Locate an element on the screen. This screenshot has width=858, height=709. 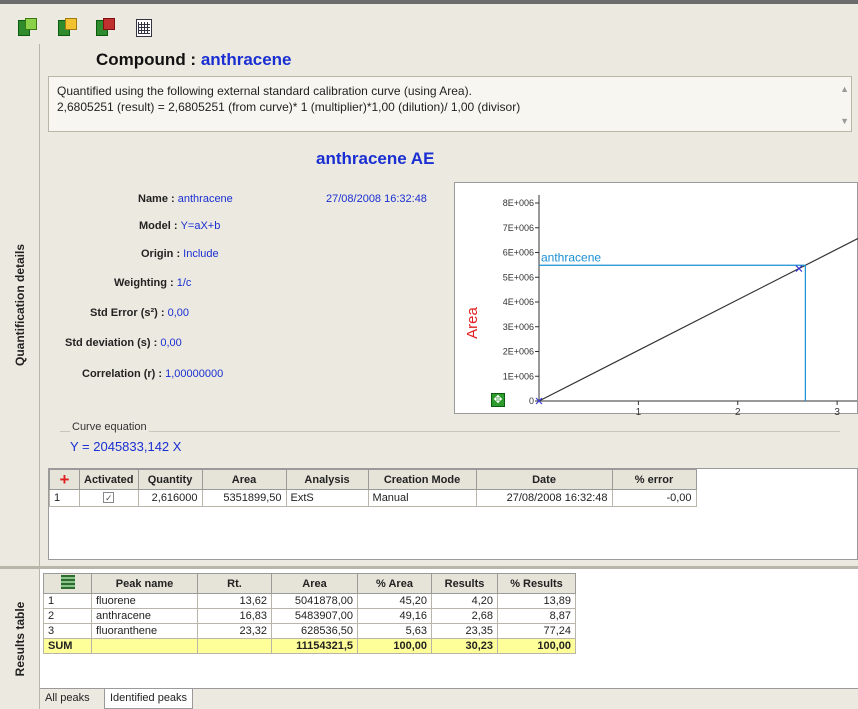
grid-view-icon is located at coordinates (144, 28).